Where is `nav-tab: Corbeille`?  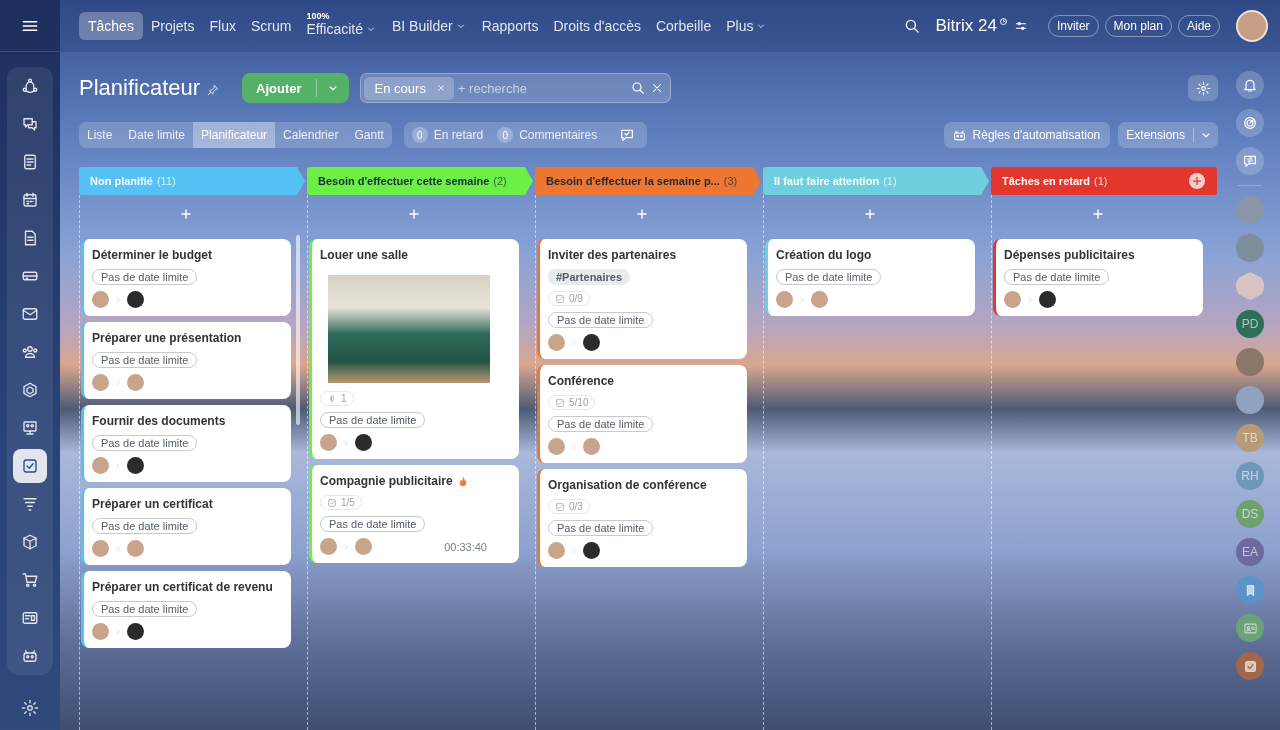
nav-tab: Corbeille is located at coordinates (683, 26).